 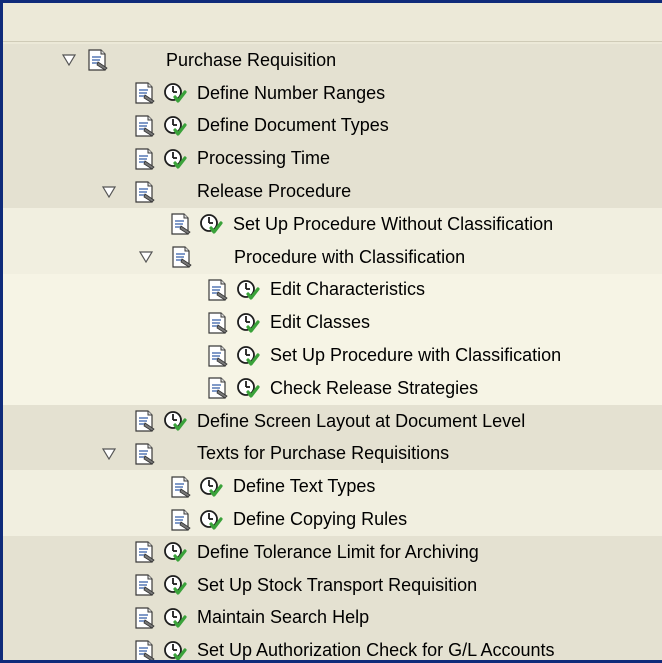 I want to click on tree-item-label: Set Up Stock Transport Requisition, so click(x=337, y=584).